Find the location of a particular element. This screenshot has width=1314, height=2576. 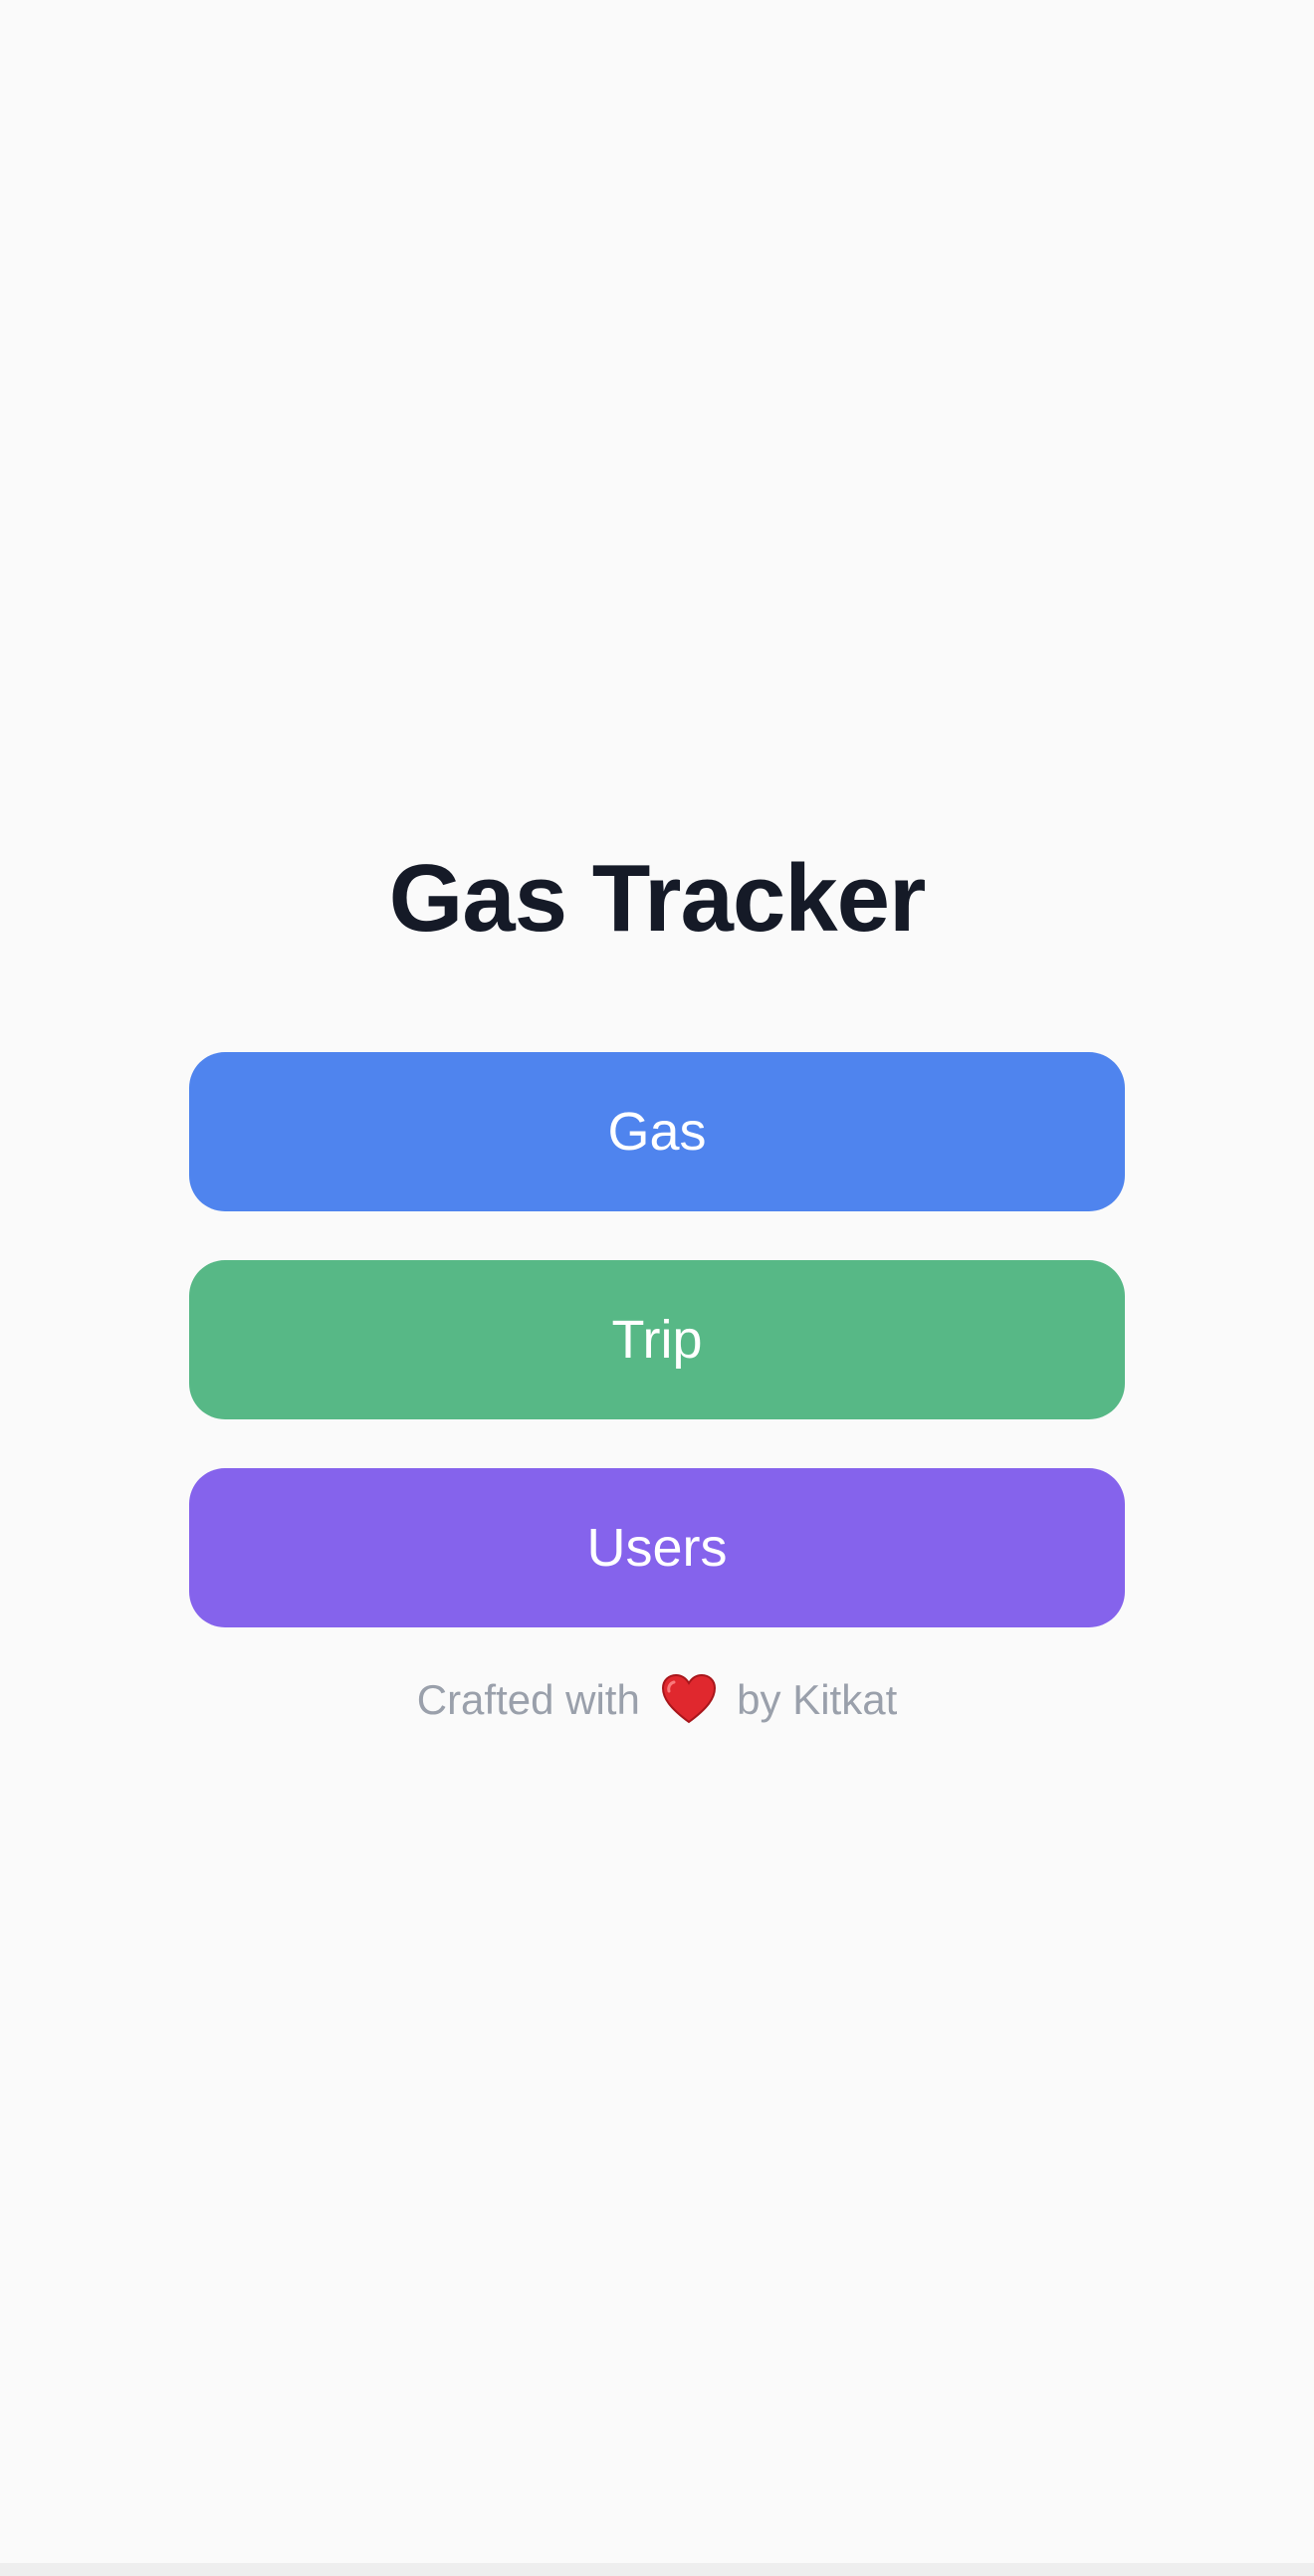

footer-suffix: by Kitkat is located at coordinates (817, 1699).